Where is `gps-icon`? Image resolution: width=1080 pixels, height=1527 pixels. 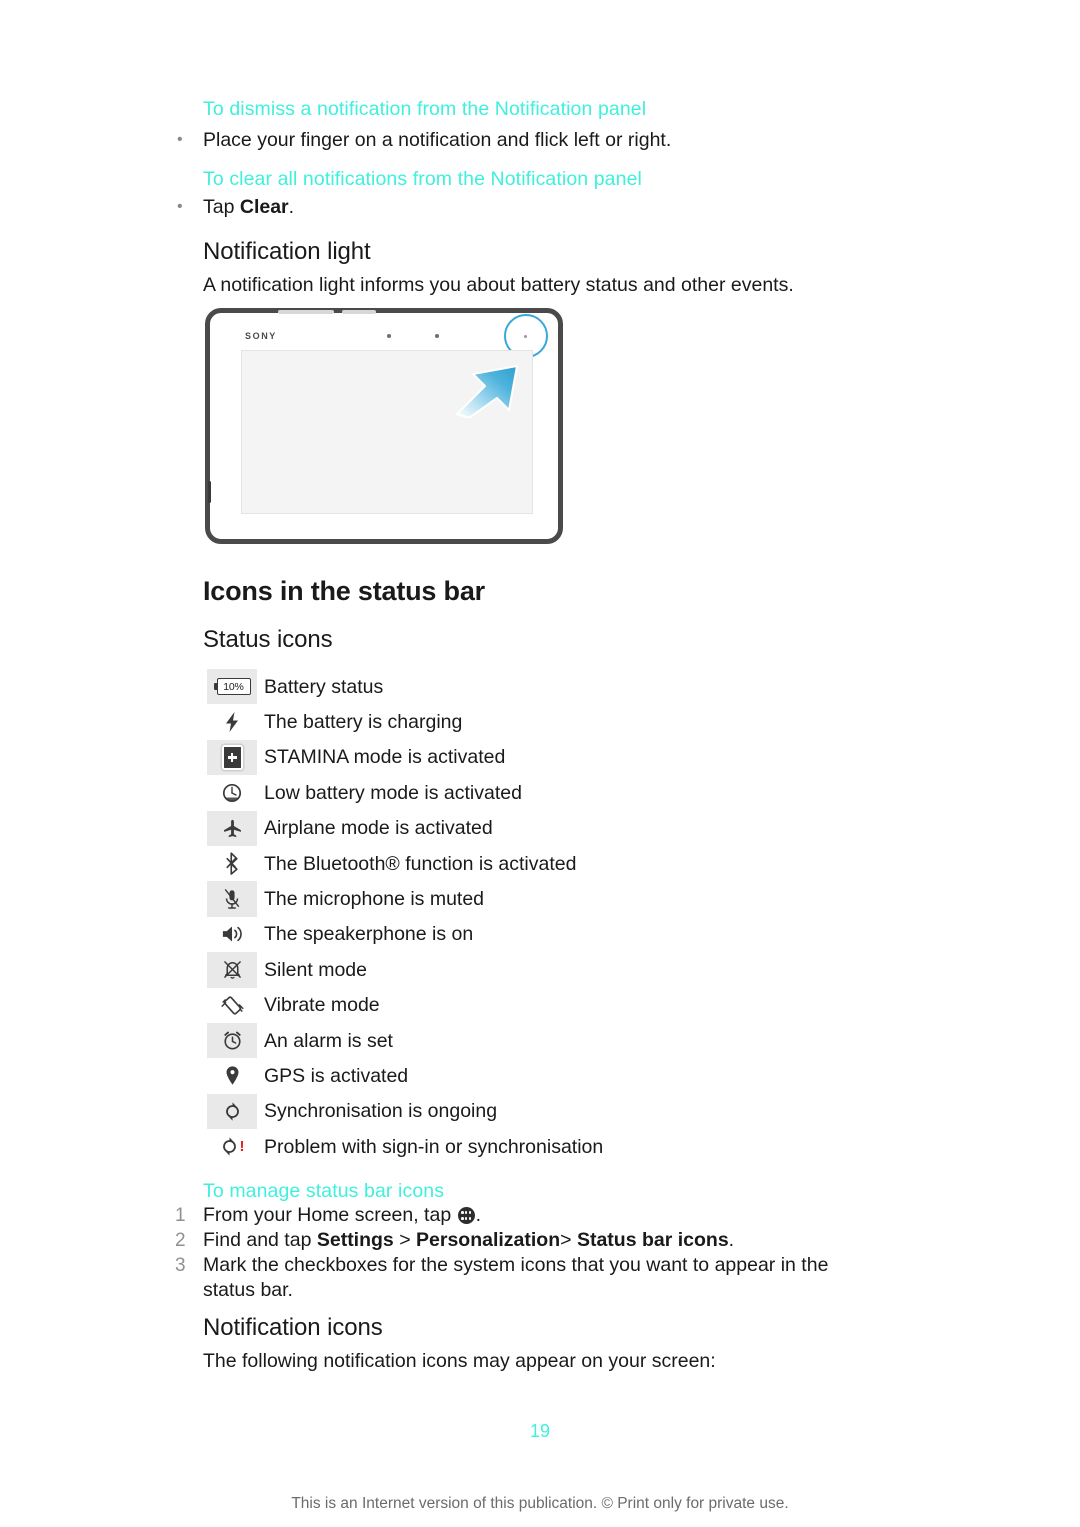
gps-icon is located at coordinates (232, 1075).